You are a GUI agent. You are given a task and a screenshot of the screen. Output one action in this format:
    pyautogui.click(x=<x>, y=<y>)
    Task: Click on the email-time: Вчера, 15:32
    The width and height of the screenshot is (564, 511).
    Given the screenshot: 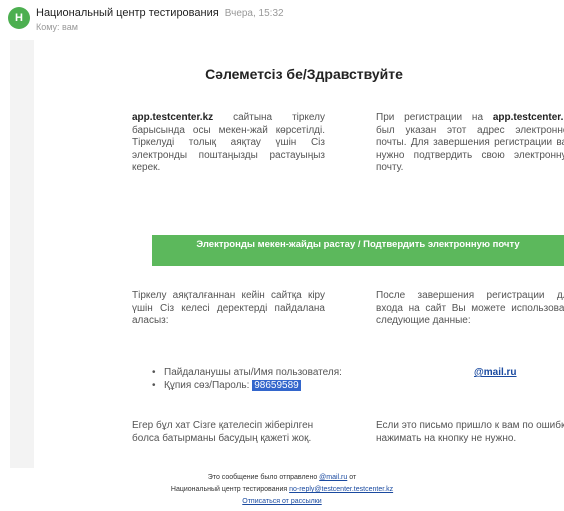 What is the action you would take?
    pyautogui.click(x=254, y=13)
    